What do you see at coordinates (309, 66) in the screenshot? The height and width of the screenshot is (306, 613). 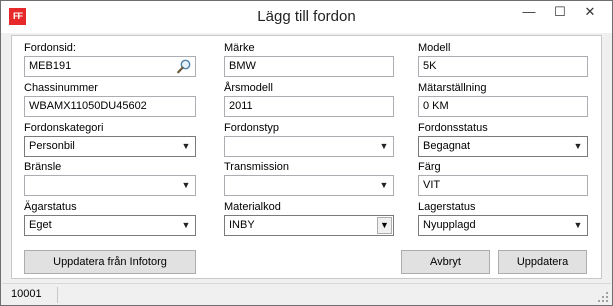 I see `marke-field: BMW` at bounding box center [309, 66].